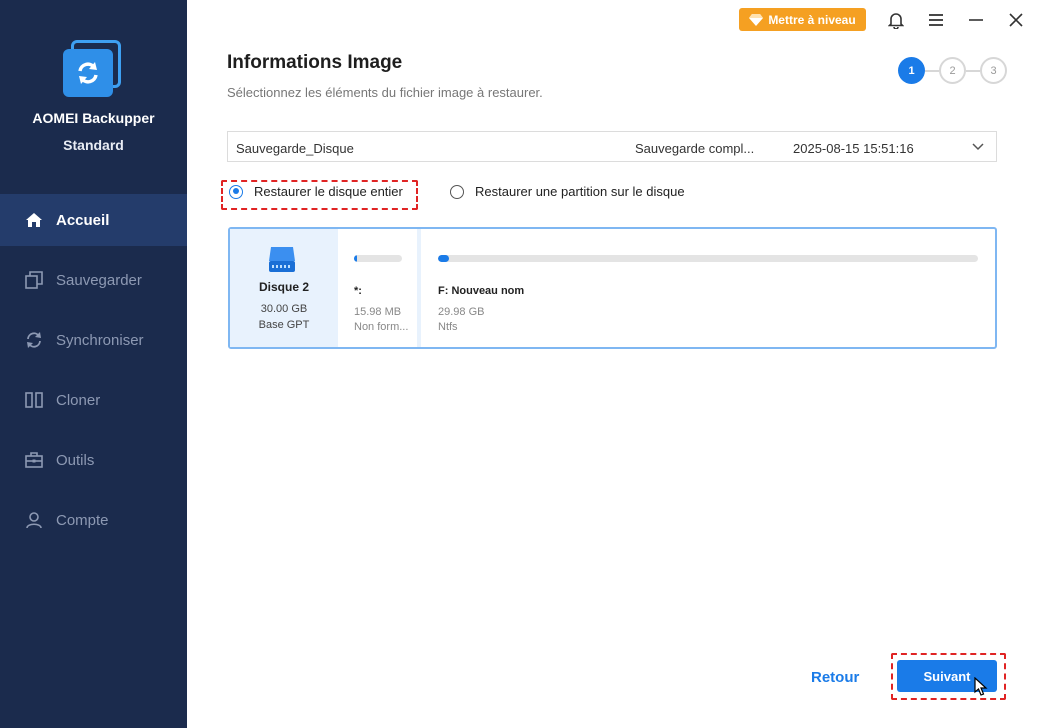 The width and height of the screenshot is (1037, 728). I want to click on sync-icon, so click(34, 340).